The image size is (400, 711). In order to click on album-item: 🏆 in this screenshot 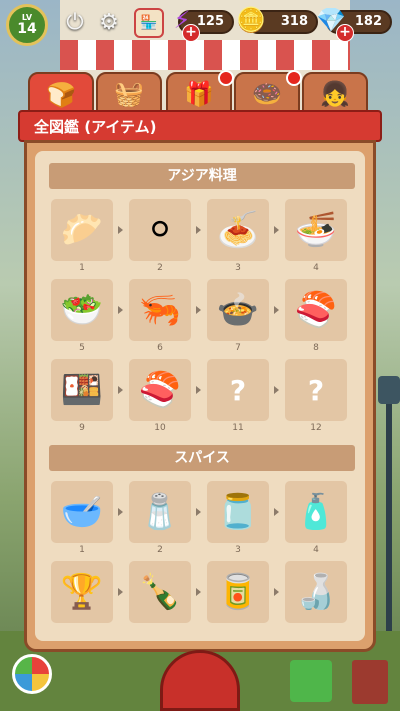, I will do `click(82, 592)`.